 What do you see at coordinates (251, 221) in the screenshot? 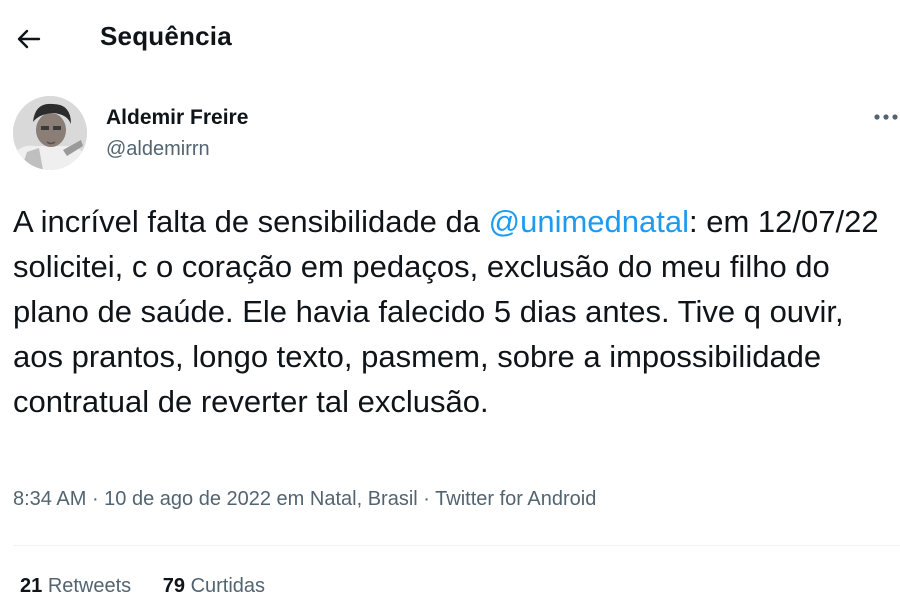
I see `tweet-text-part: A incrível falta de sensibilidade da` at bounding box center [251, 221].